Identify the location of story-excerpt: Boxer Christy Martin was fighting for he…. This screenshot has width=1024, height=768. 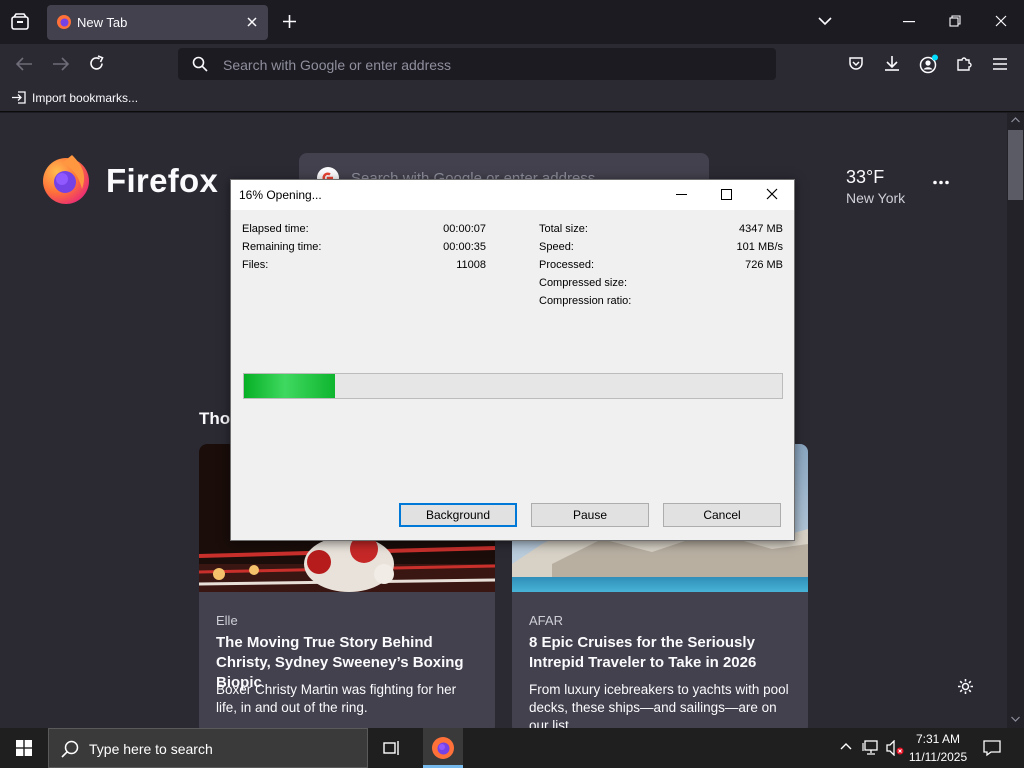
(336, 698).